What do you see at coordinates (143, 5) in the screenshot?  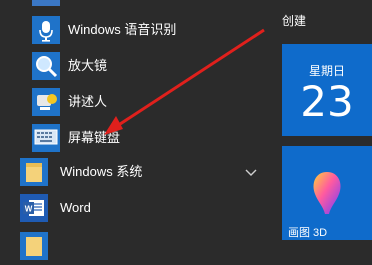 I see `app-item-partial-top` at bounding box center [143, 5].